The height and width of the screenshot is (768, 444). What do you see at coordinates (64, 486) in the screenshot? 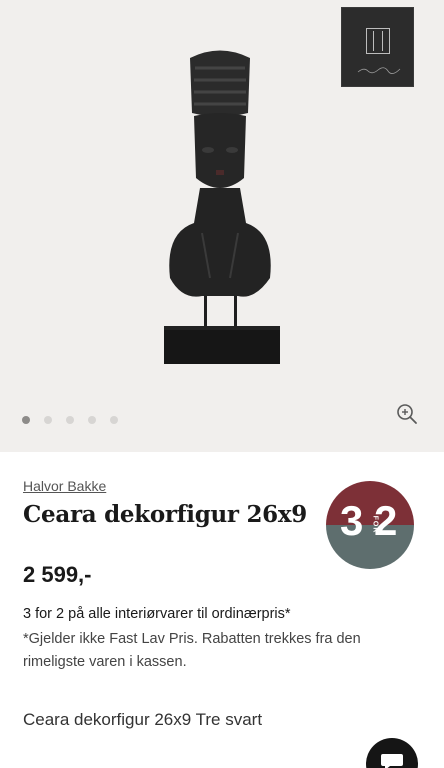
I see `brand-link: Halvor Bakke` at bounding box center [64, 486].